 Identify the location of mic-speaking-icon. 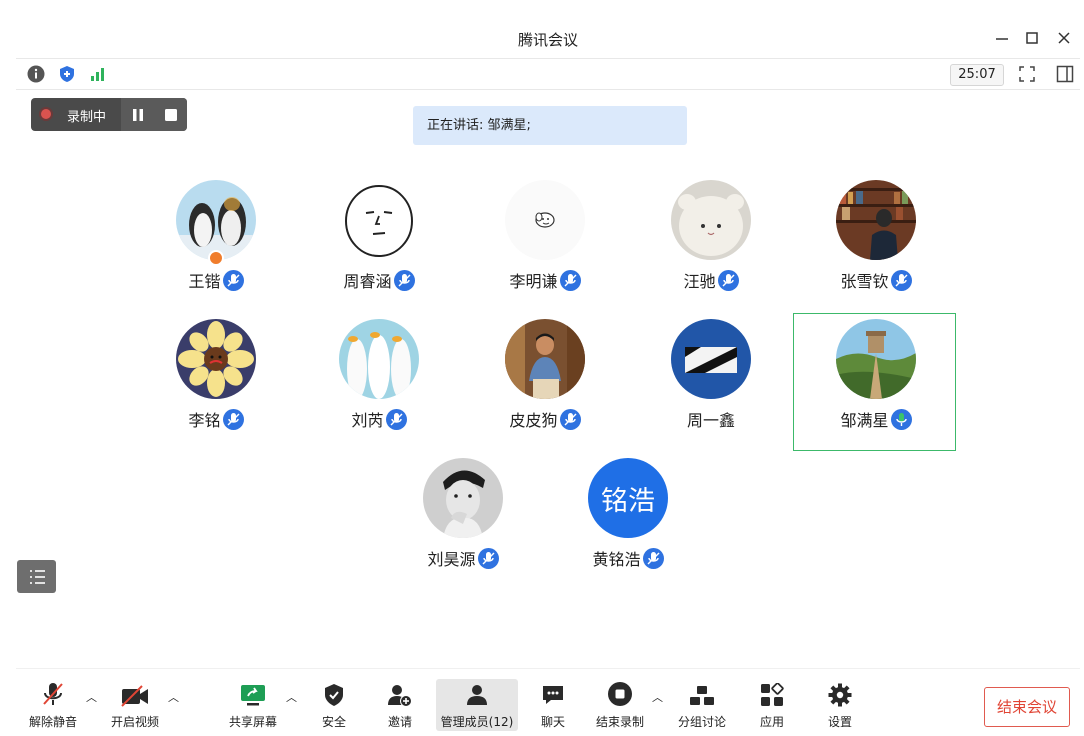
(901, 419).